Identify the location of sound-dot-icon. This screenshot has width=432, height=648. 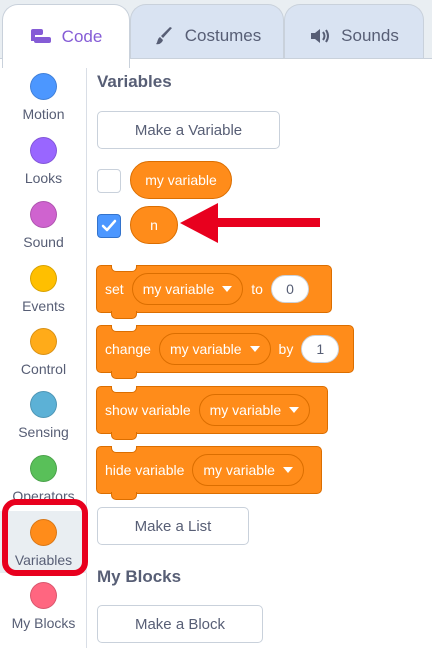
(43, 214).